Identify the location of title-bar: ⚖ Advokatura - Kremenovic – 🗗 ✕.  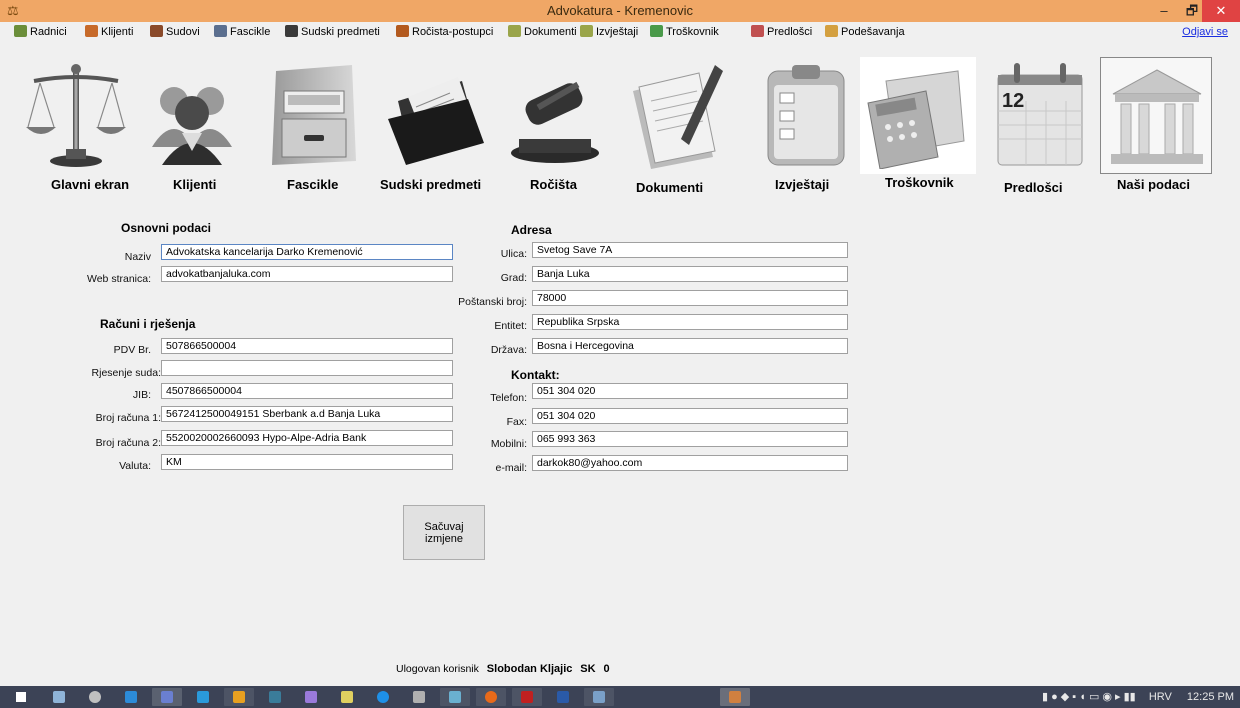
(620, 11).